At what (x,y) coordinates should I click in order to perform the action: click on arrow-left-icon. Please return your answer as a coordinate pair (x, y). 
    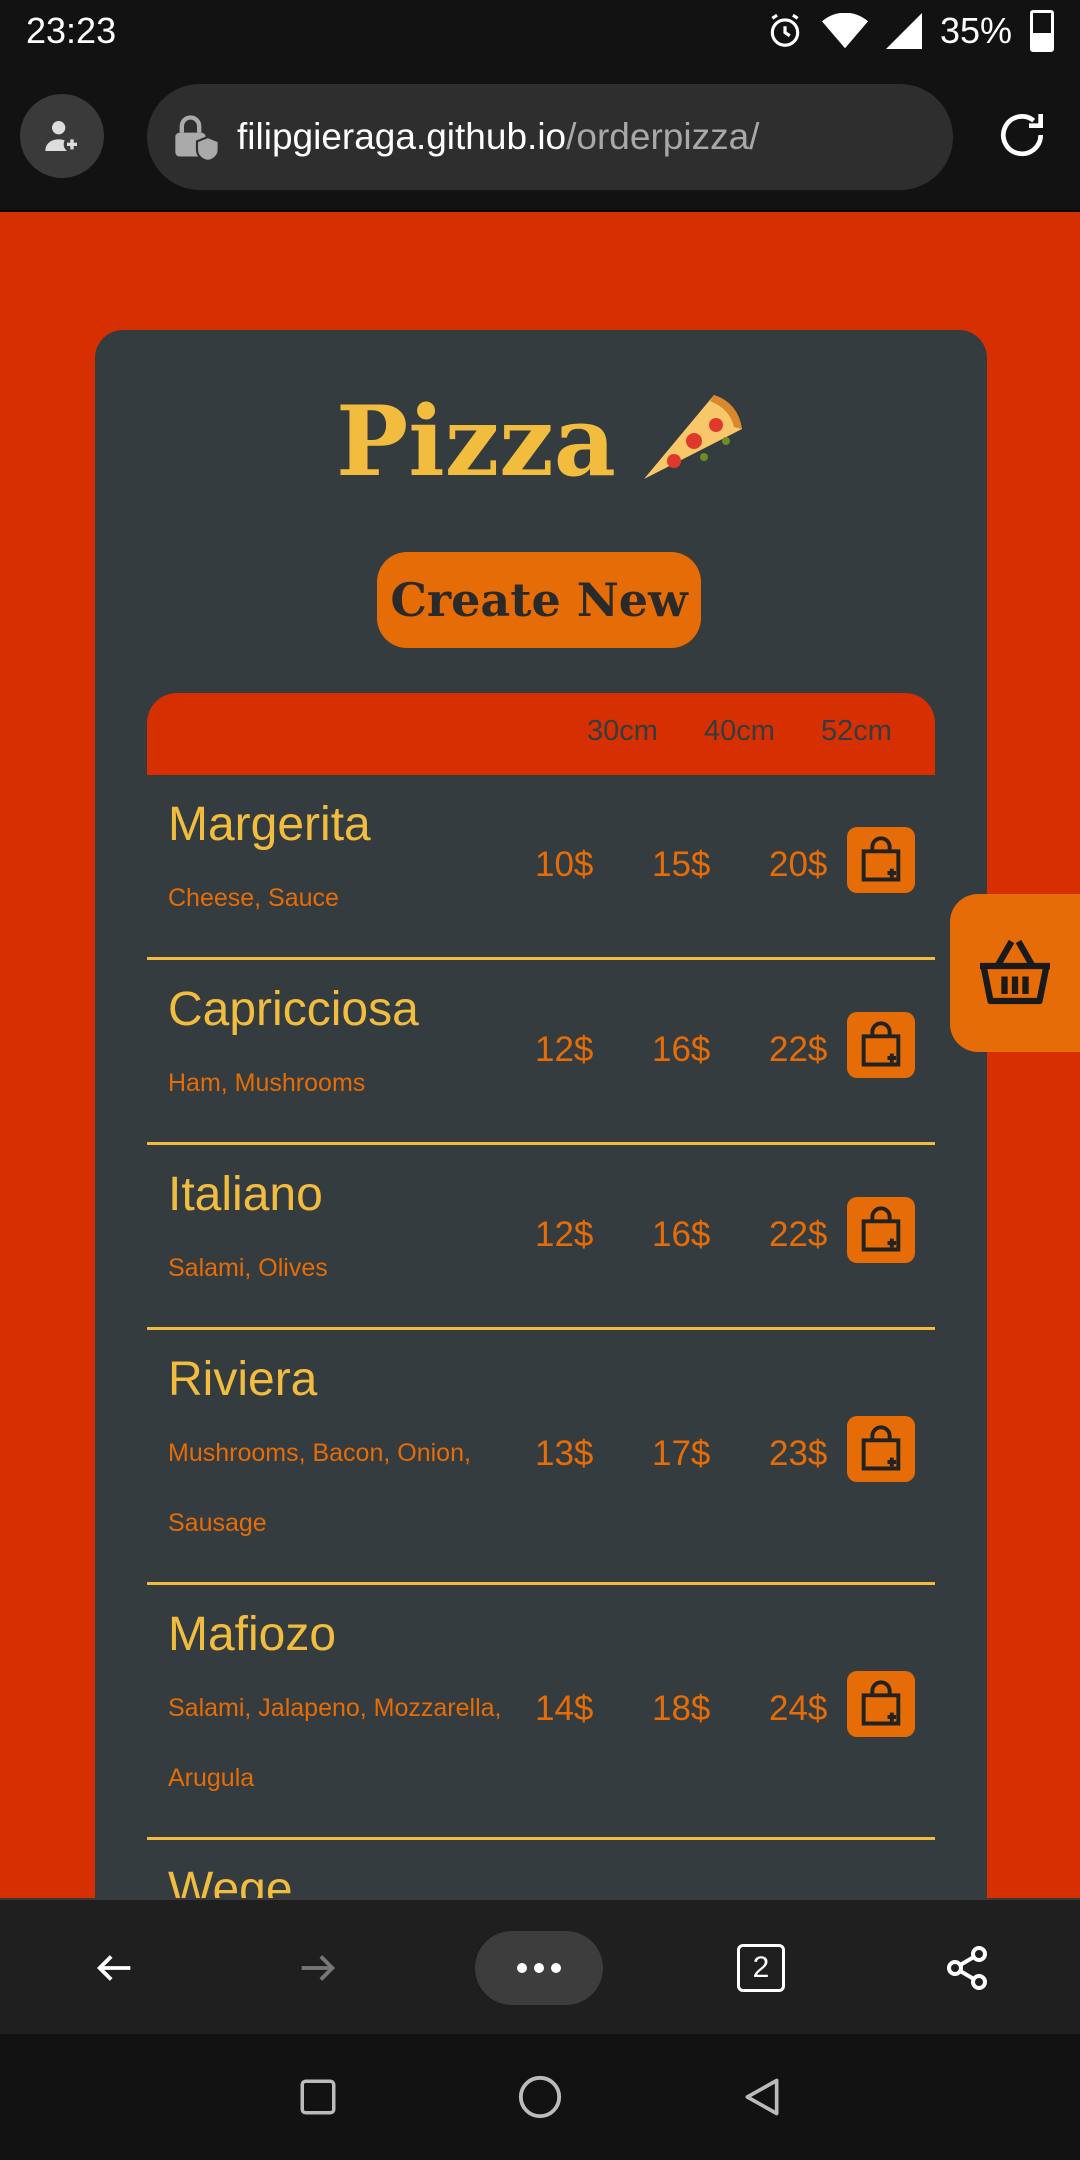
    Looking at the image, I should click on (113, 1968).